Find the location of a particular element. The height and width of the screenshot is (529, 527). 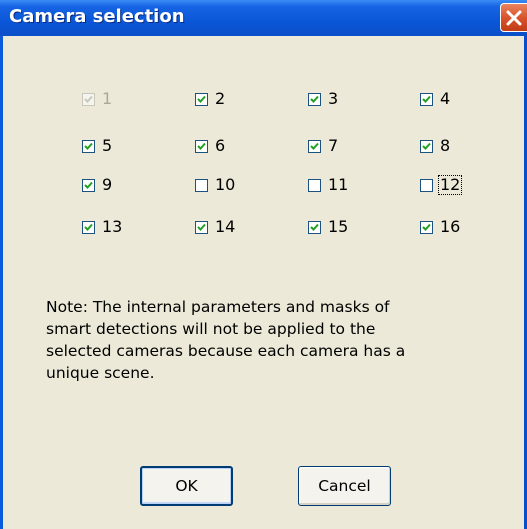

camera-checkbox-16: 16 is located at coordinates (440, 227).